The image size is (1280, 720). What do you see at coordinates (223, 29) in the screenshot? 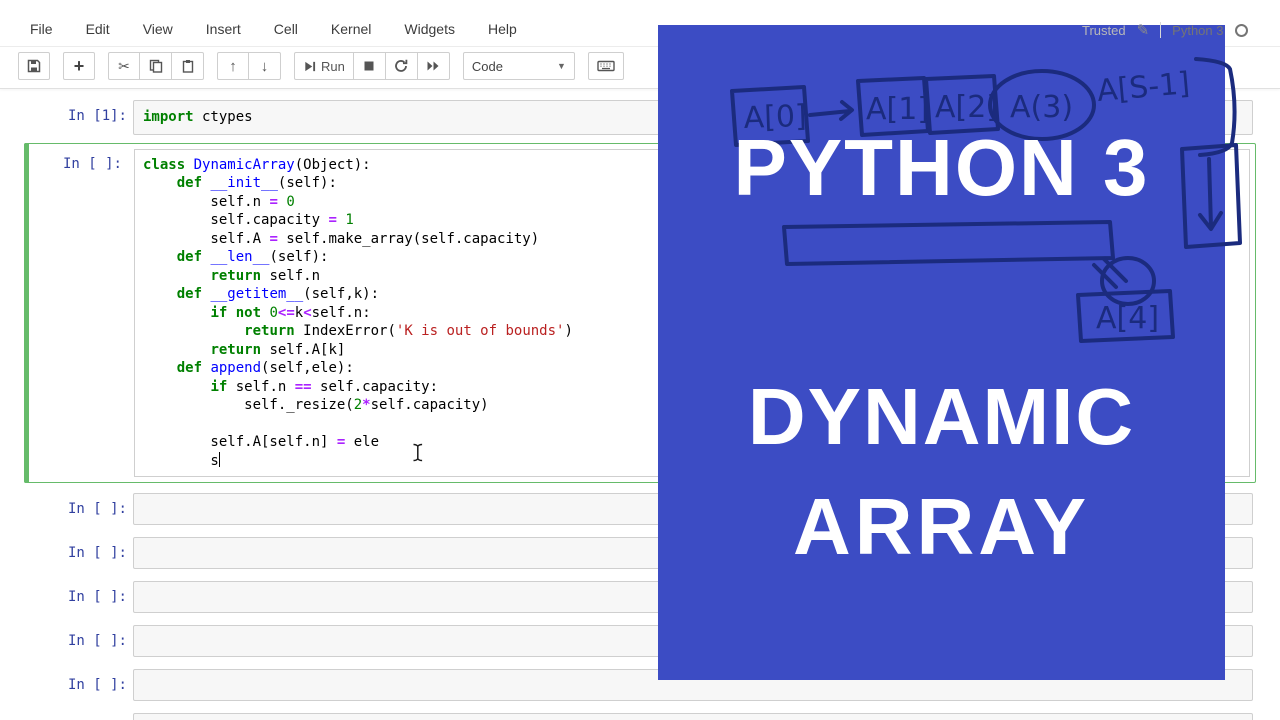
I see `menu-insert: Insert` at bounding box center [223, 29].